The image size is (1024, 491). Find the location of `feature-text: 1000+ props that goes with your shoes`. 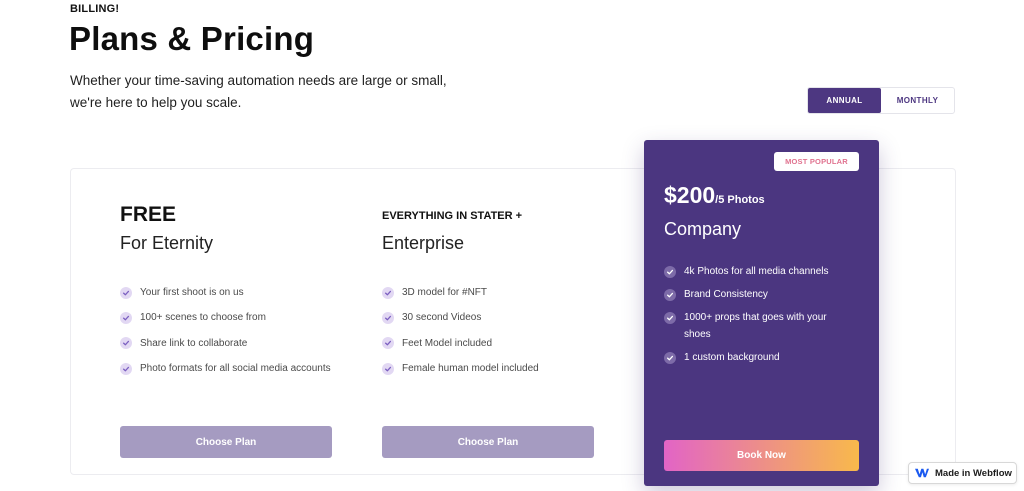

feature-text: 1000+ props that goes with your shoes is located at coordinates (755, 326).